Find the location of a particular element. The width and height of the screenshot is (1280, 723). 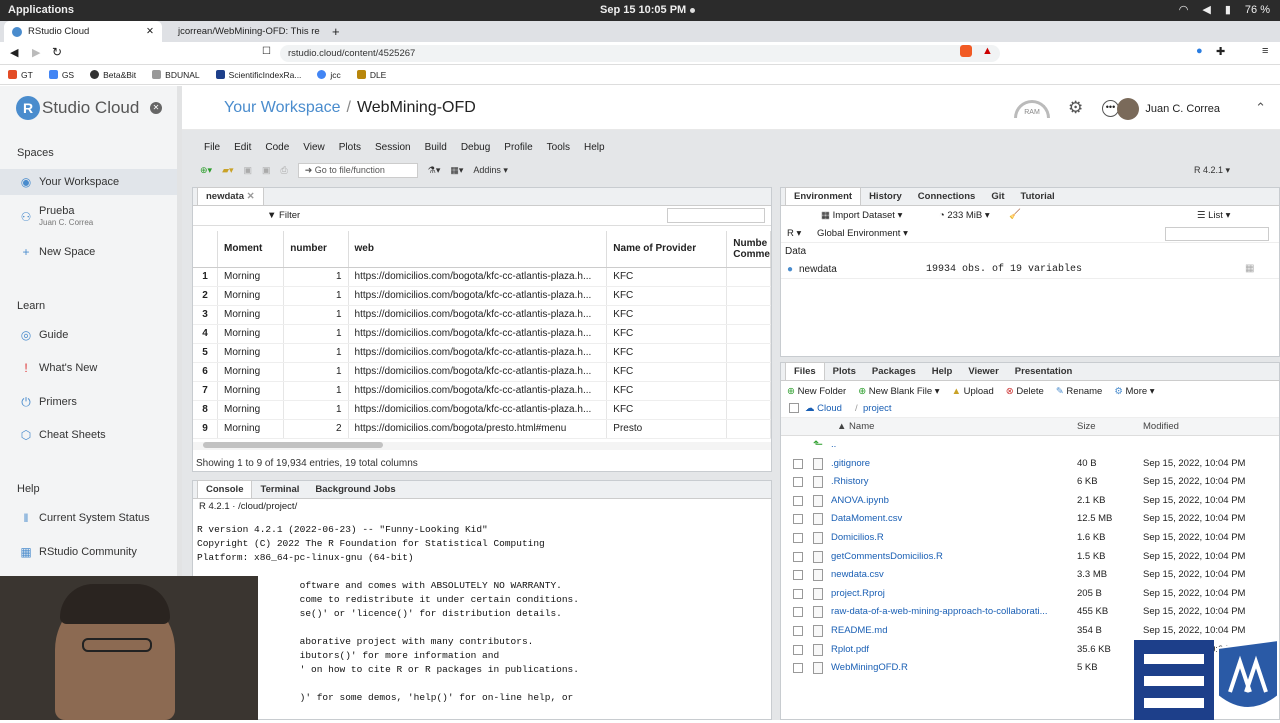

sidebar-item-new-space: + New Space is located at coordinates (88, 252).